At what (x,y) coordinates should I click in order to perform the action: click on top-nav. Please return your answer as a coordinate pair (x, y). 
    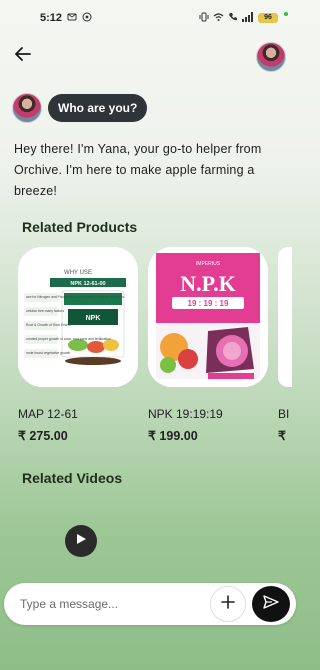
    Looking at the image, I should click on (150, 58).